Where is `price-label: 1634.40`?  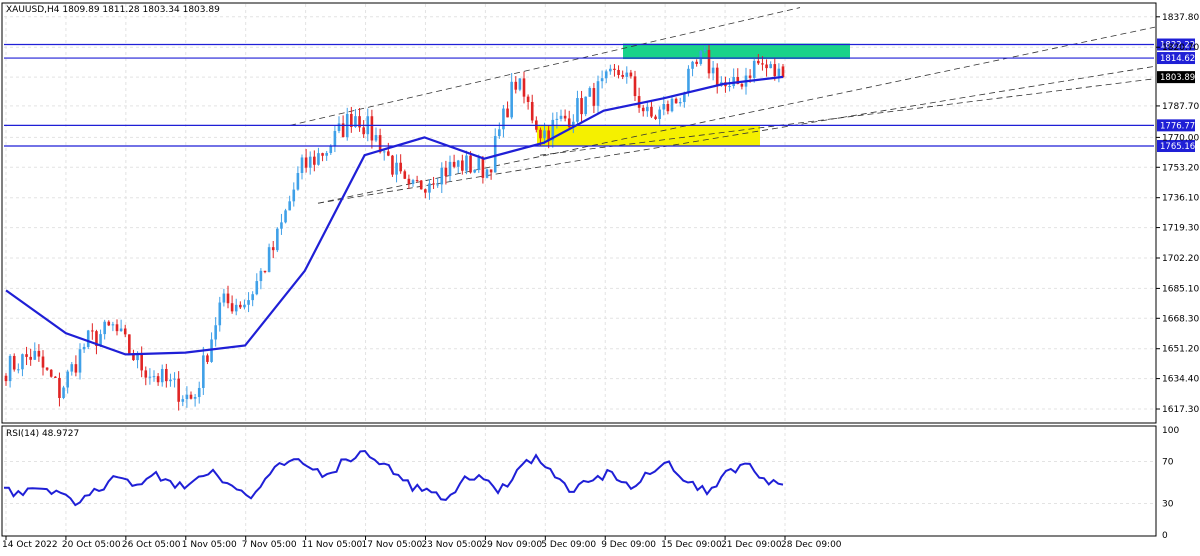 price-label: 1634.40 is located at coordinates (1180, 380).